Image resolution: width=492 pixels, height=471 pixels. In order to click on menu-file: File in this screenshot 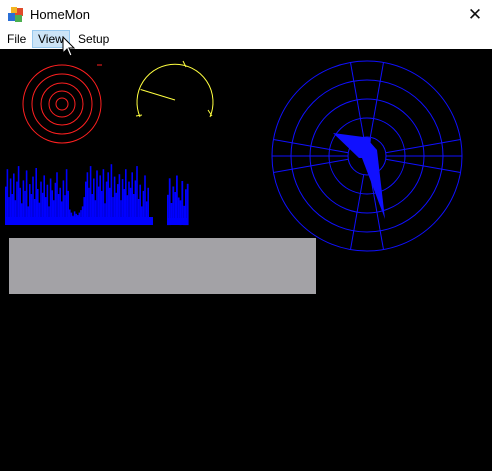, I will do `click(16, 39)`.